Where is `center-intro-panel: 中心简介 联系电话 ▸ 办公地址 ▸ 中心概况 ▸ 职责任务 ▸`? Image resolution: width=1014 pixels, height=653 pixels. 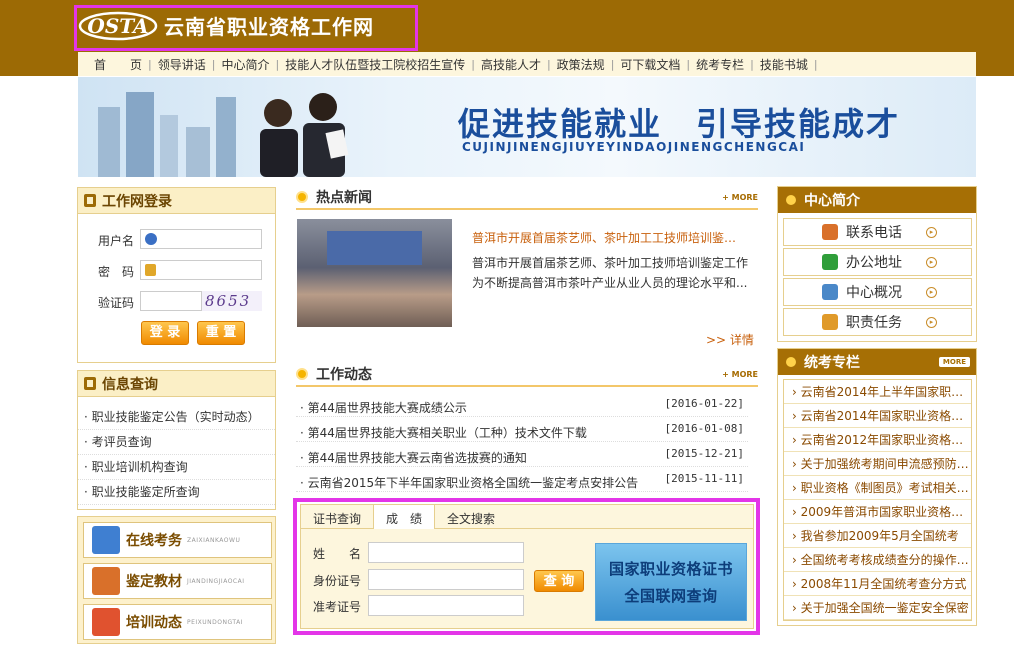
center-intro-panel: 中心简介 联系电话 ▸ 办公地址 ▸ 中心概况 ▸ 职责任务 ▸ is located at coordinates (877, 264).